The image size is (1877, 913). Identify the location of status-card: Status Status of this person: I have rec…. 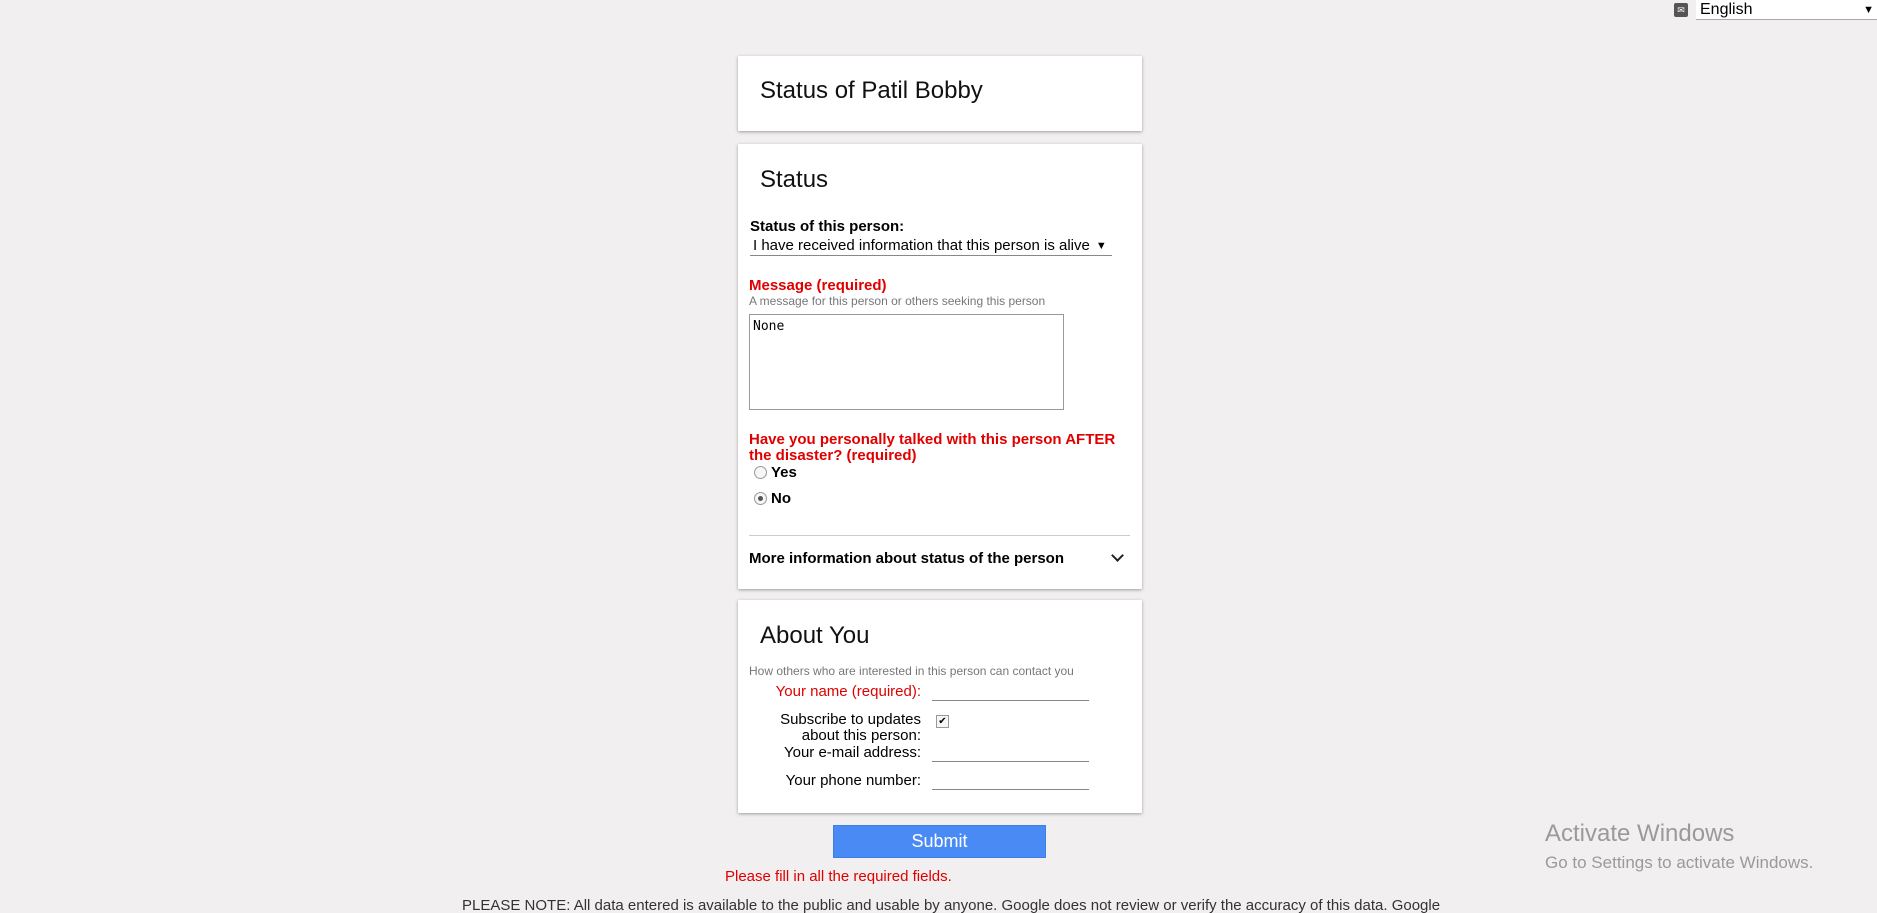
(940, 366).